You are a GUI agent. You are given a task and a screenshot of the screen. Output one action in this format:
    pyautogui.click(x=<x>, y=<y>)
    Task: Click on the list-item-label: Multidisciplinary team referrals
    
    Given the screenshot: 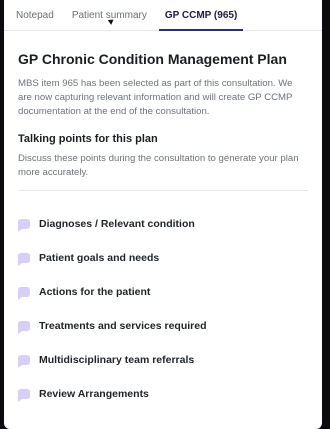 What is the action you would take?
    pyautogui.click(x=117, y=360)
    